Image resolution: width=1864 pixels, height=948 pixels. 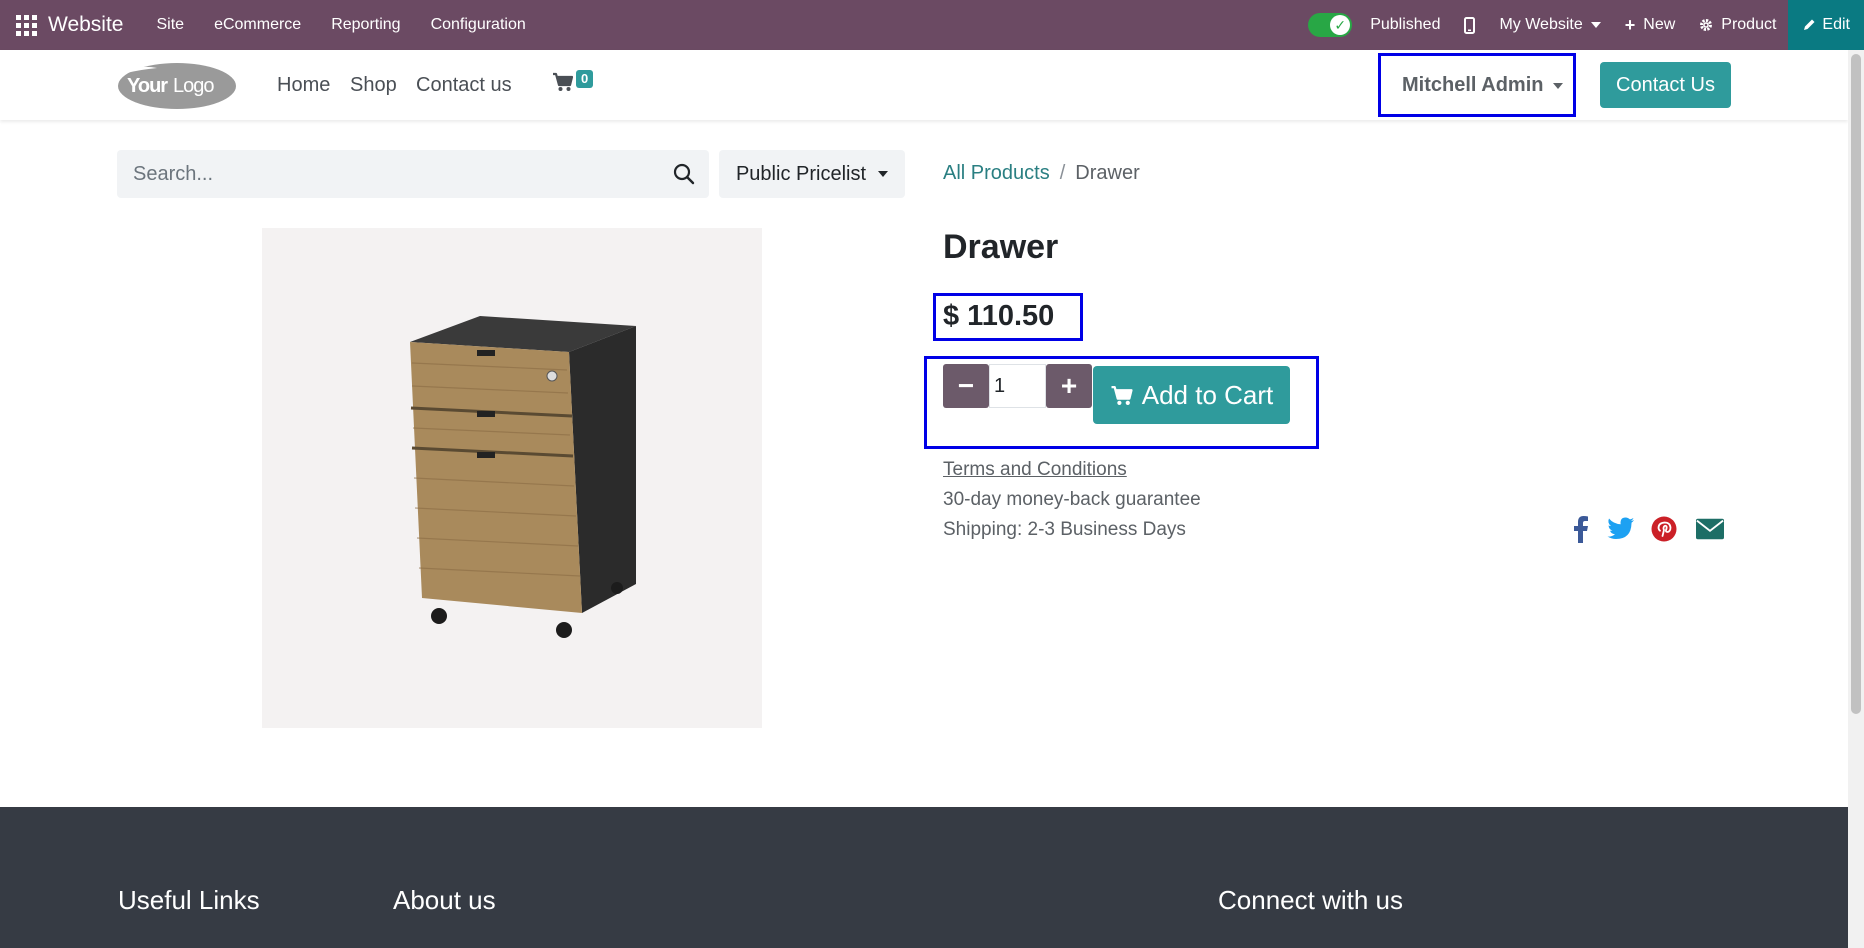 What do you see at coordinates (365, 25) in the screenshot?
I see `menu-reporting: Reporting` at bounding box center [365, 25].